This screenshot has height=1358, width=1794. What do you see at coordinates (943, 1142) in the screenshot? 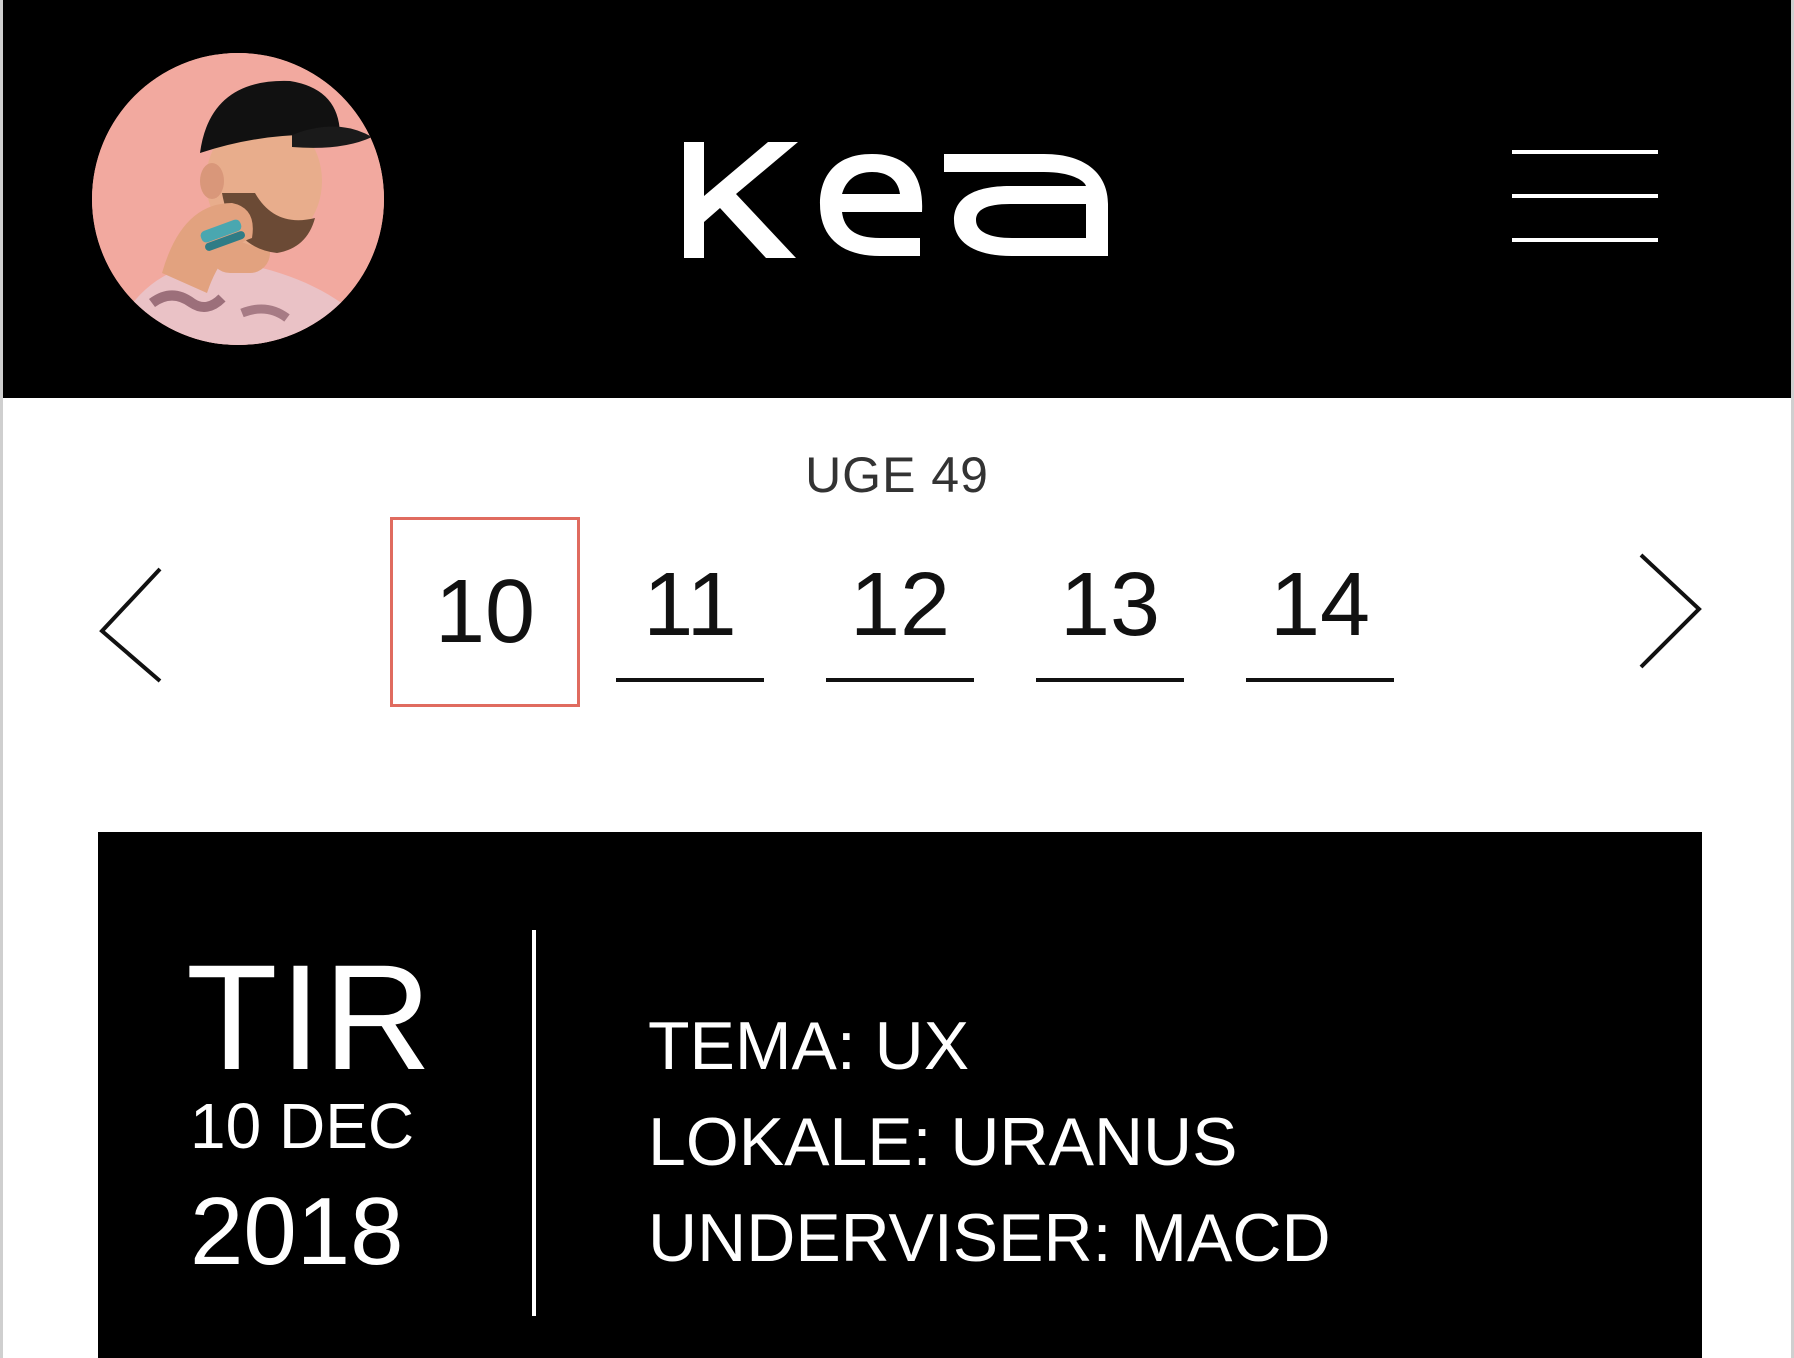
I see `card-room: LOKALE: URANUS` at bounding box center [943, 1142].